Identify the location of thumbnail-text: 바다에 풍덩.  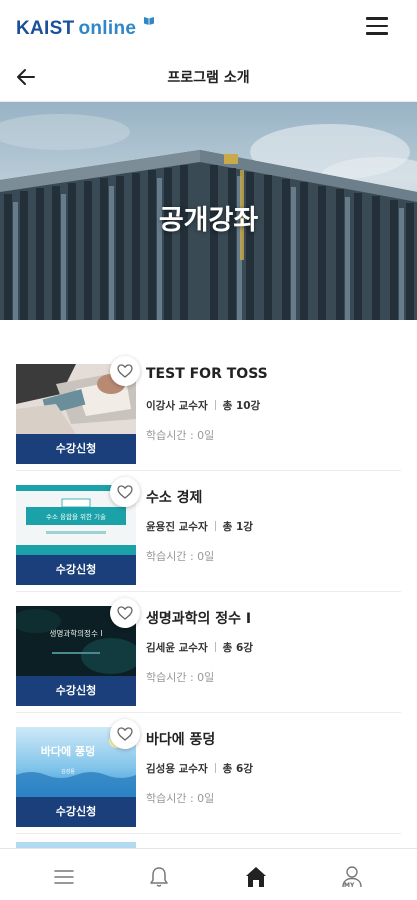
(68, 751).